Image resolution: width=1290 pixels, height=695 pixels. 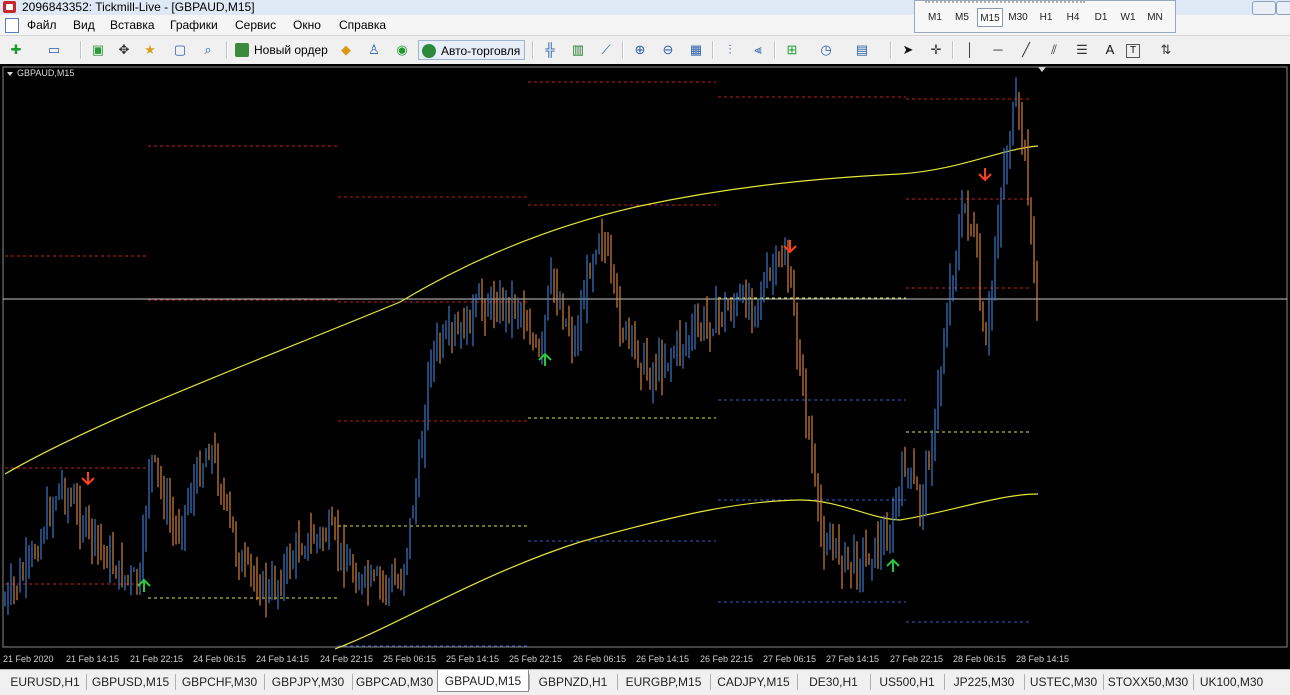 What do you see at coordinates (936, 50) in the screenshot?
I see `crosshair-icon: ✛` at bounding box center [936, 50].